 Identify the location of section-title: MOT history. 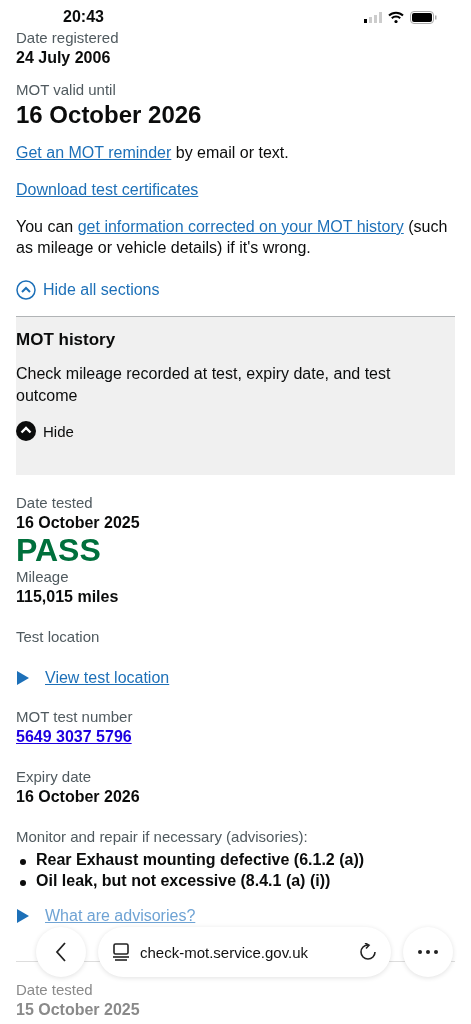
(66, 340).